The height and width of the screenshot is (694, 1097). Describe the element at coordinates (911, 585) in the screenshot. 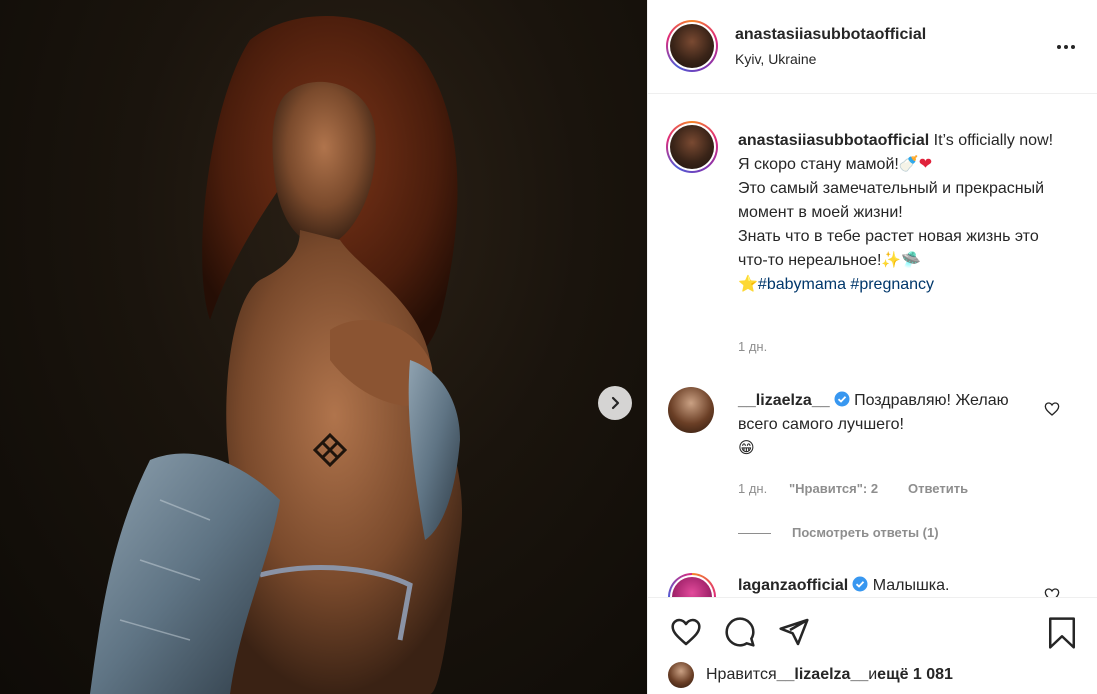

I see `comment-text-2: Малышка.` at that location.